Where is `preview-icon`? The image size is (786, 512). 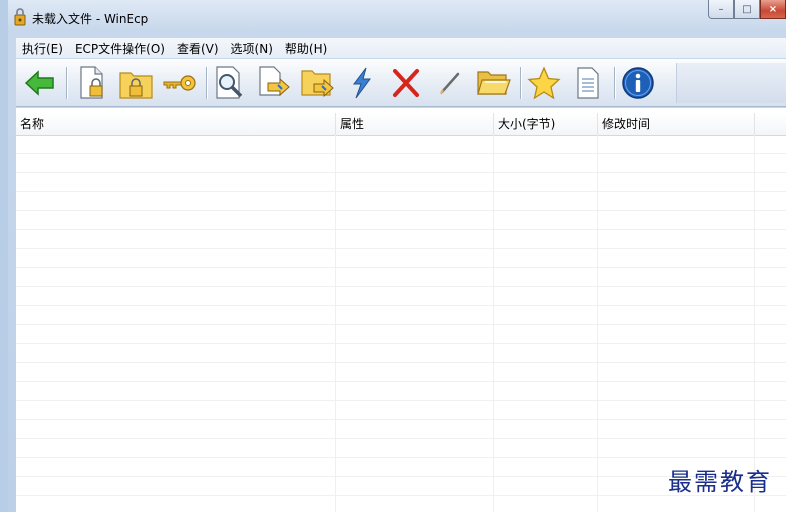 preview-icon is located at coordinates (229, 82).